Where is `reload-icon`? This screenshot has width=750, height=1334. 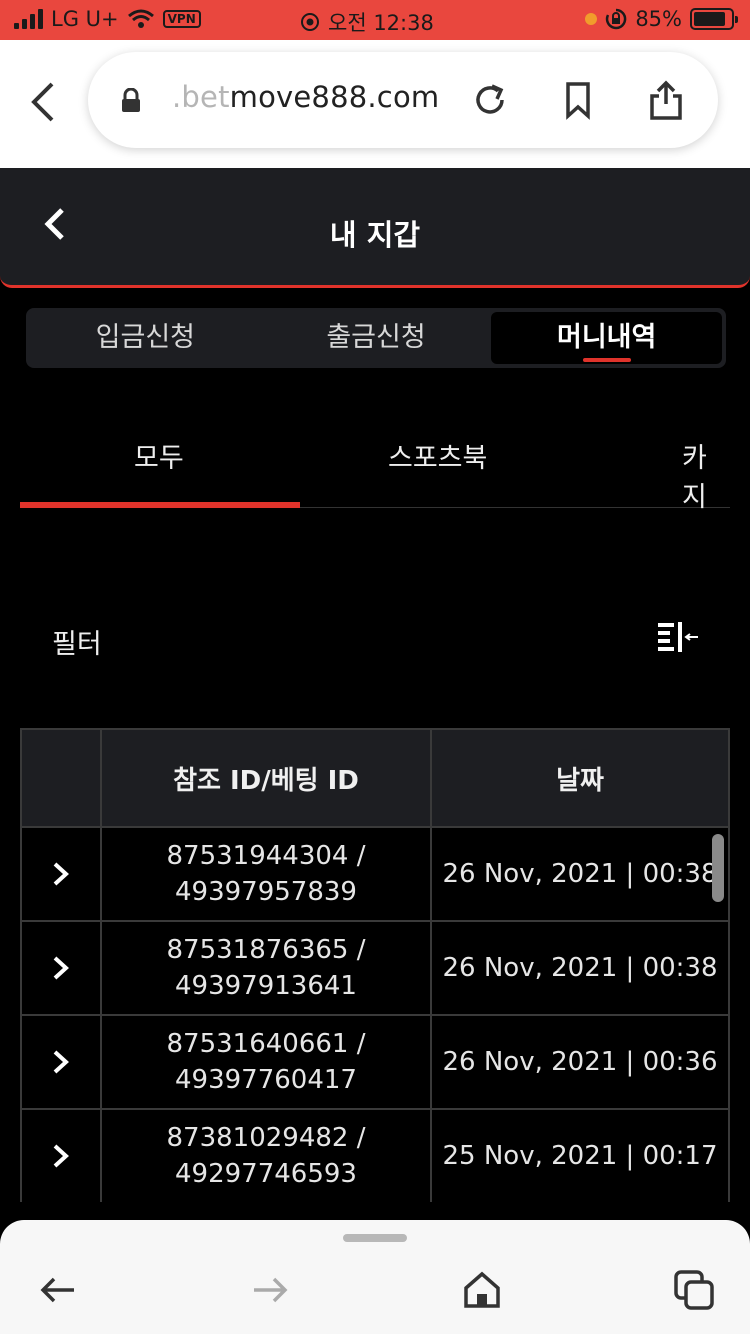
reload-icon is located at coordinates (490, 100).